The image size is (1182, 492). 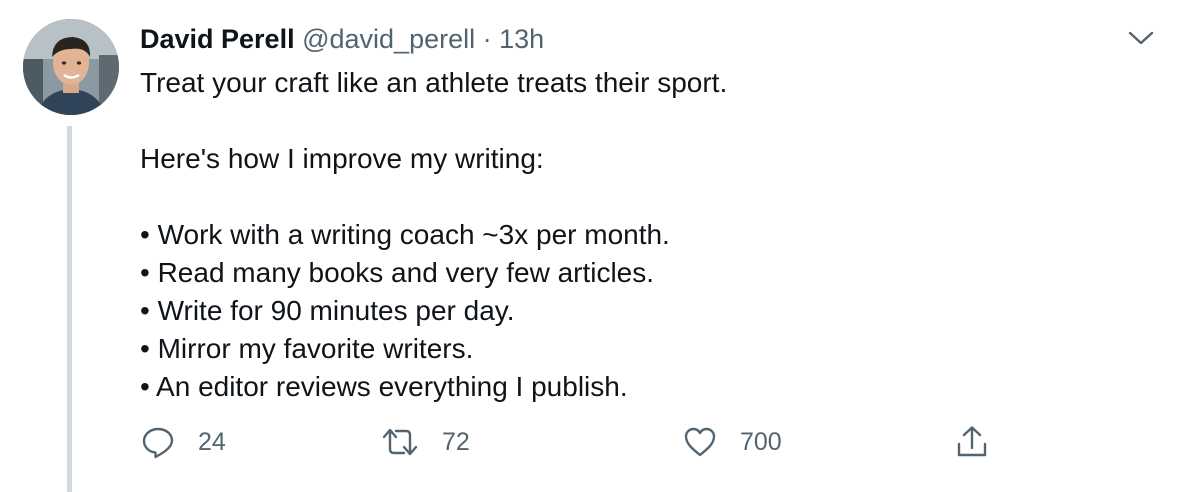 I want to click on share-upload-icon, so click(x=972, y=441).